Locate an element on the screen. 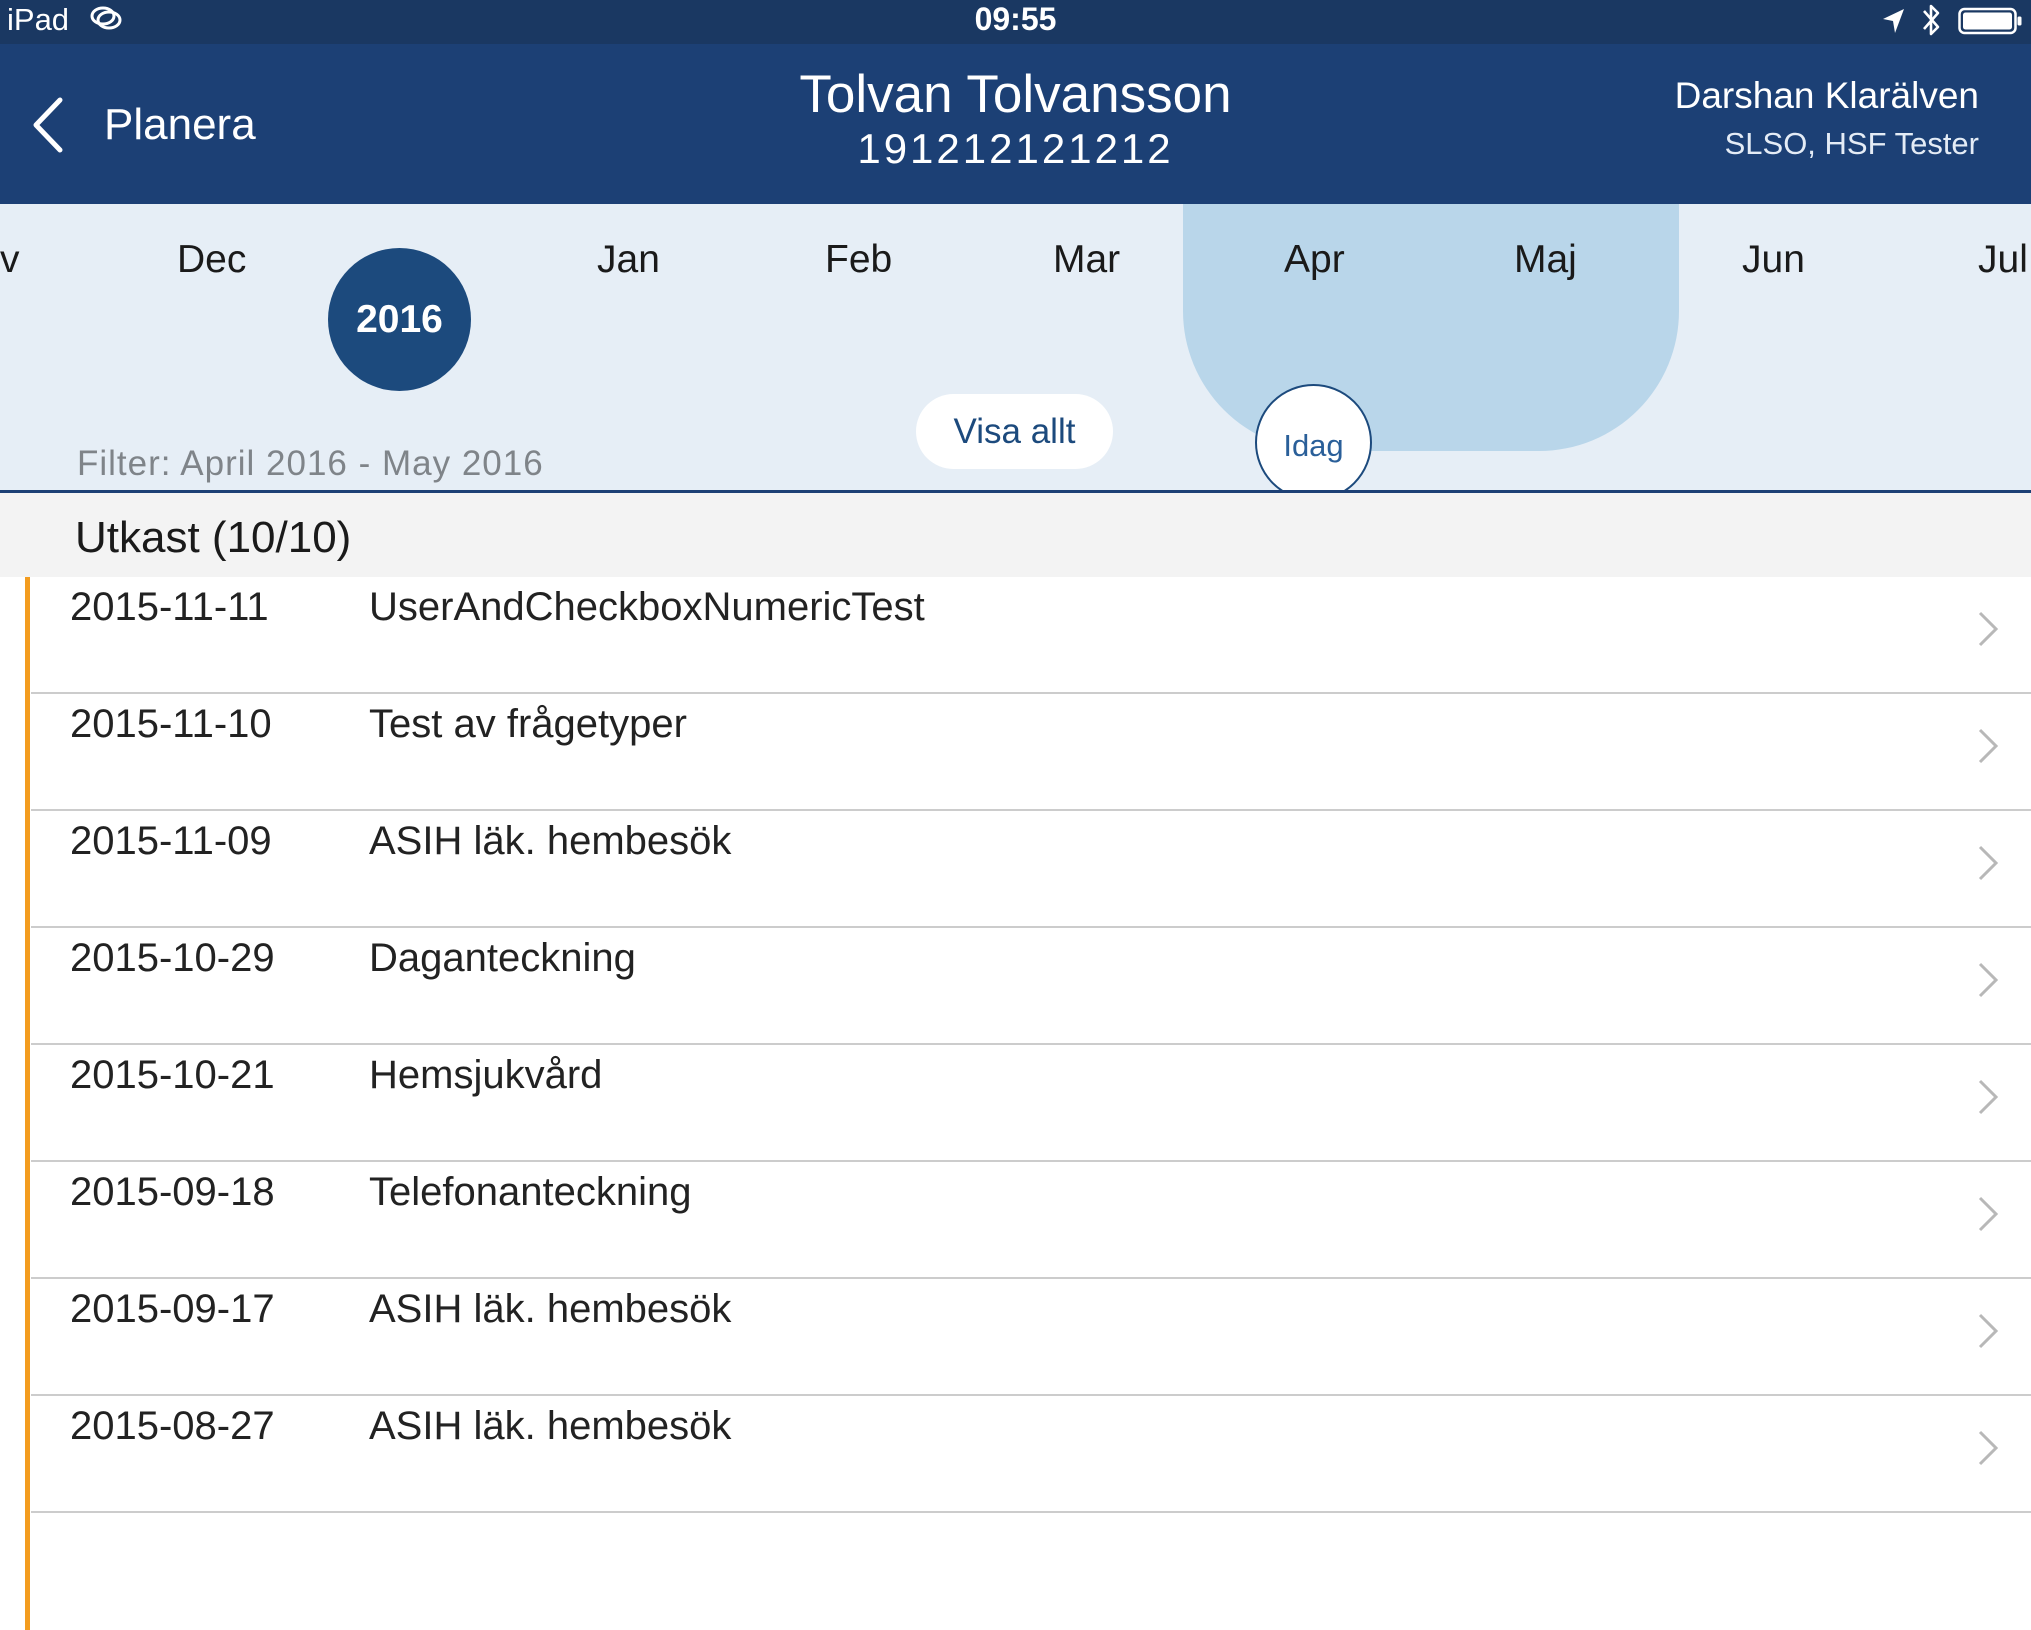 The height and width of the screenshot is (1630, 2031). month-mar: Mar is located at coordinates (1086, 260).